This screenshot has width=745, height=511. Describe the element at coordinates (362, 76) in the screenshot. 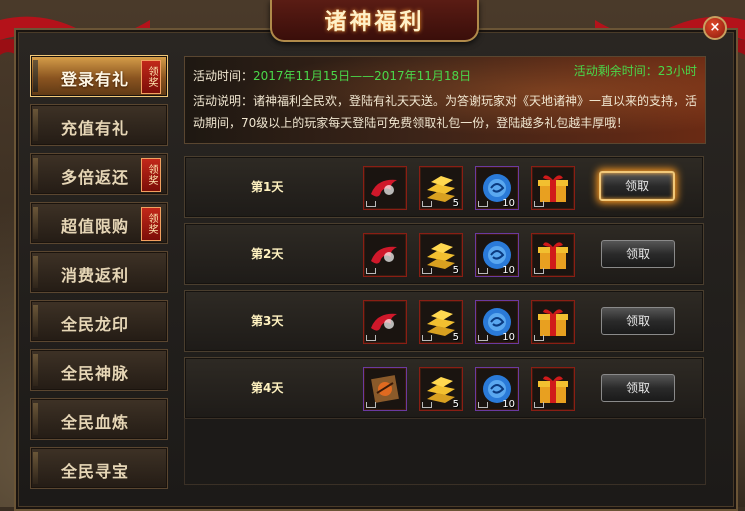

I see `event-time-value: 2017年11月15日——2017年11月18日` at that location.